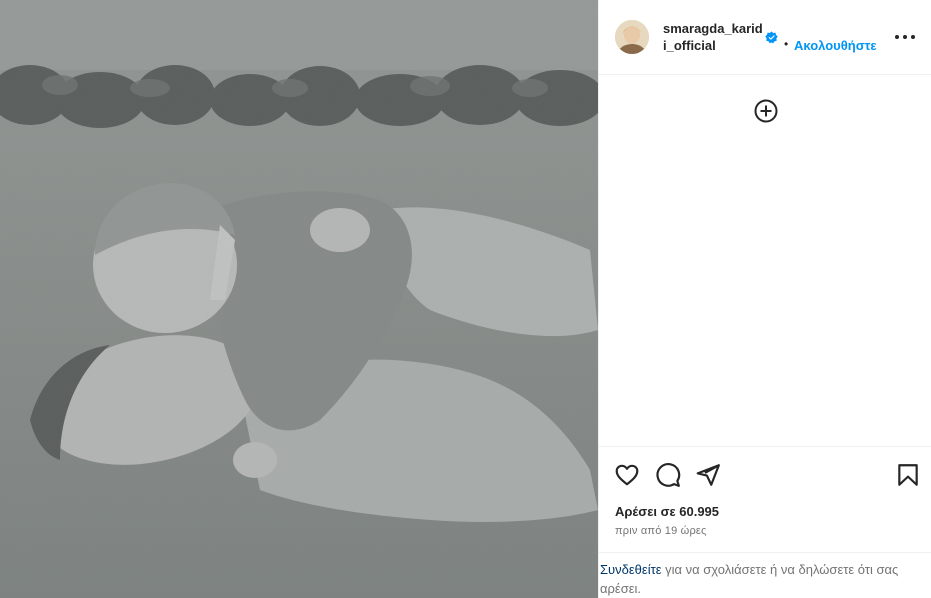 Image resolution: width=931 pixels, height=598 pixels. Describe the element at coordinates (771, 37) in the screenshot. I see `verified-badge-icon` at that location.